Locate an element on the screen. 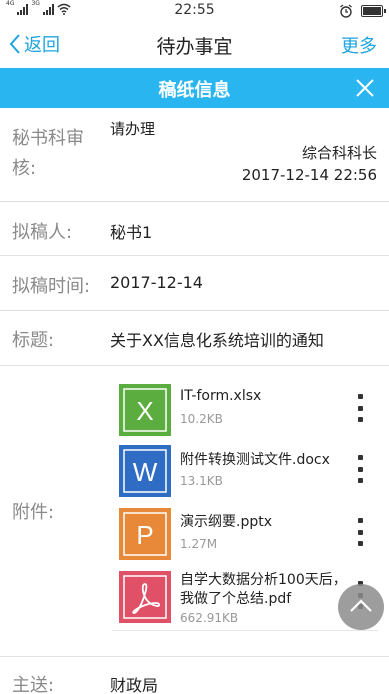 The image size is (389, 694). status-bar: 4G 3G 22:55 is located at coordinates (194, 11).